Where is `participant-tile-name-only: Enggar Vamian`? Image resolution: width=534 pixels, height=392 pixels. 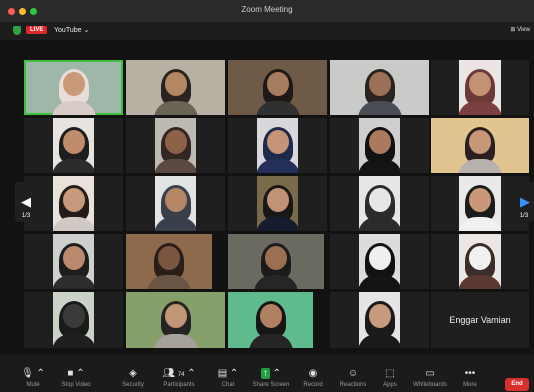 participant-tile-name-only: Enggar Vamian is located at coordinates (480, 320).